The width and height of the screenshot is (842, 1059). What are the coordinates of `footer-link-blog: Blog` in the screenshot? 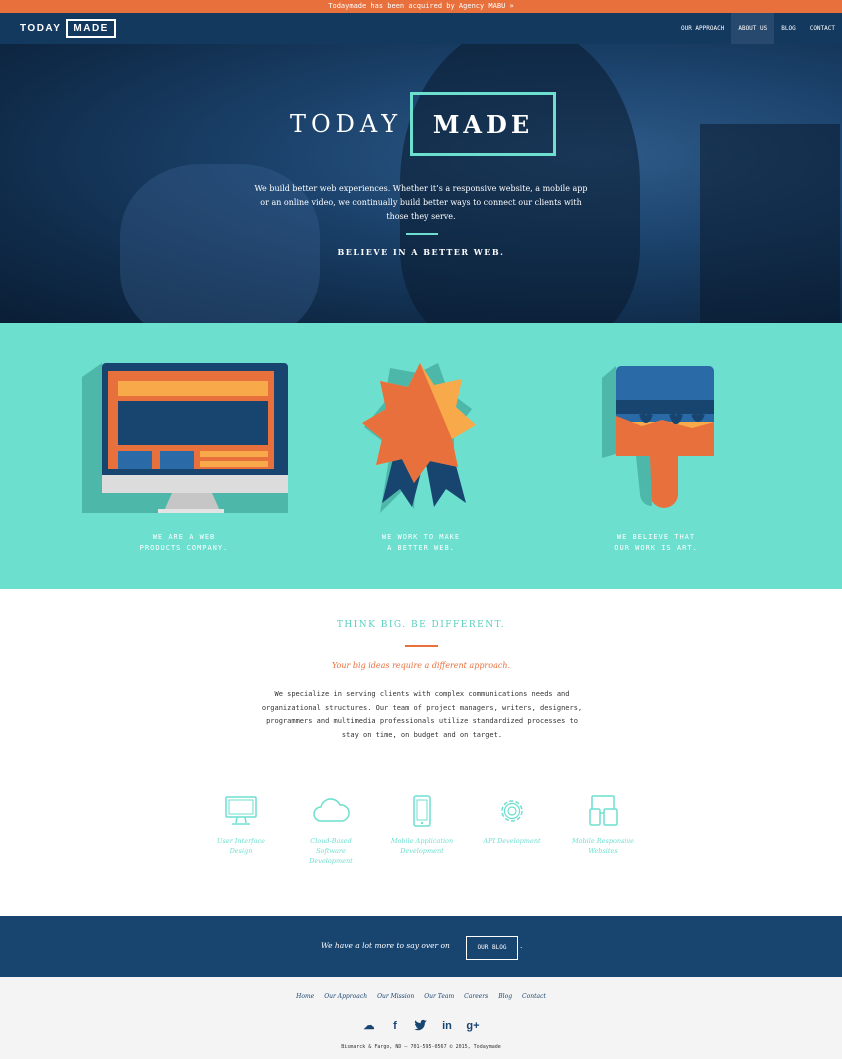 It's located at (505, 996).